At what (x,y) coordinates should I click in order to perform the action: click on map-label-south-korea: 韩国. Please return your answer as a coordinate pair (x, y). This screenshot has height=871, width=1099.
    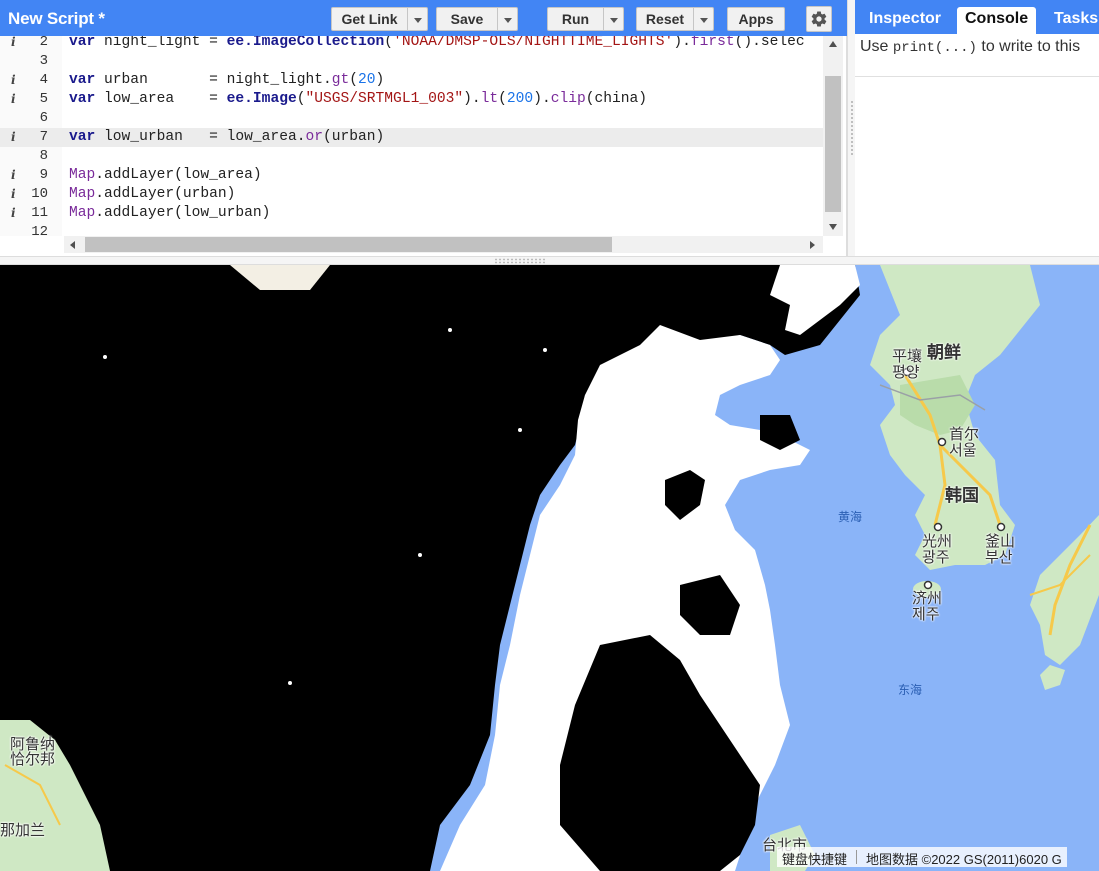
    Looking at the image, I should click on (962, 496).